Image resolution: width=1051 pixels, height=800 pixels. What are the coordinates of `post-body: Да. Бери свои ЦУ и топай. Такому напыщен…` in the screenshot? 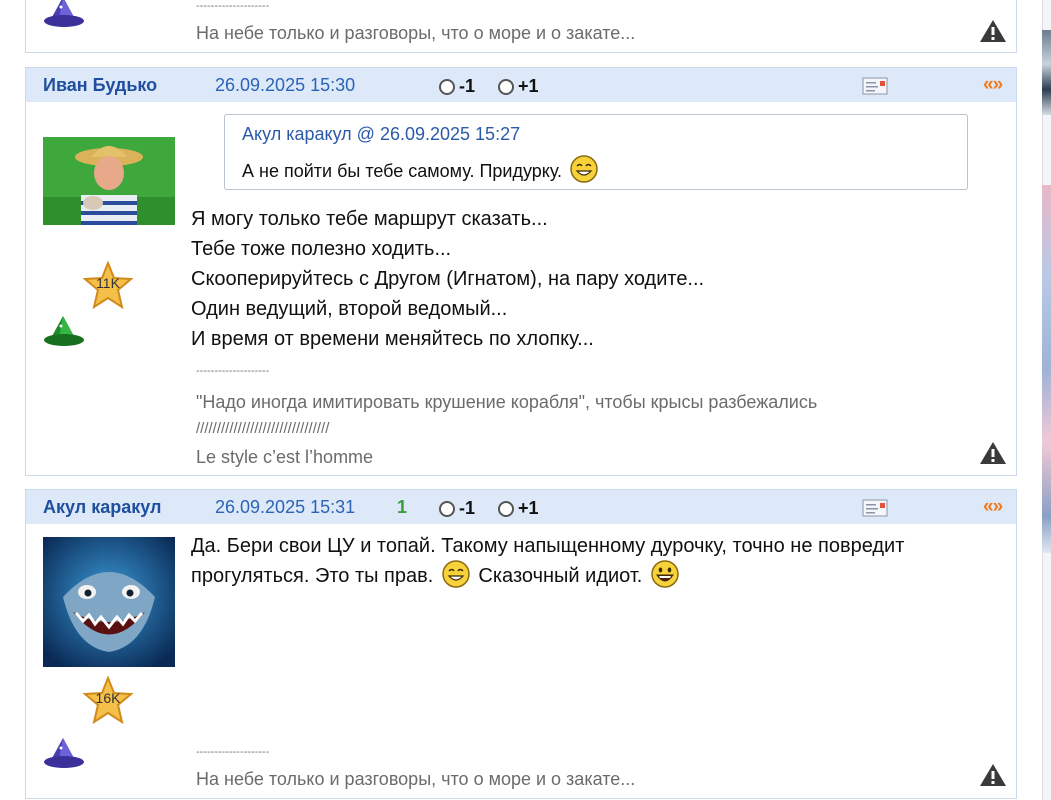 It's located at (547, 561).